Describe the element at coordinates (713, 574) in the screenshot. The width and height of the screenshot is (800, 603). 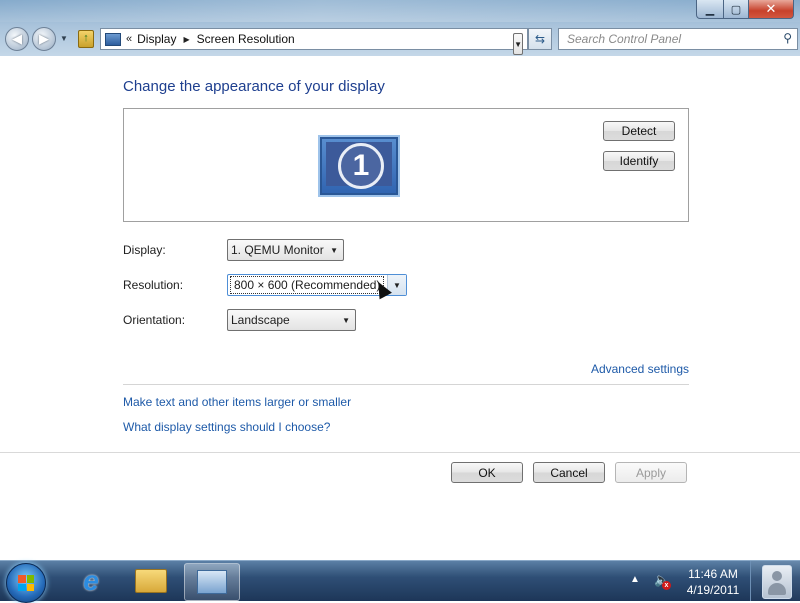
I see `clock-time: 11:46 AM` at that location.